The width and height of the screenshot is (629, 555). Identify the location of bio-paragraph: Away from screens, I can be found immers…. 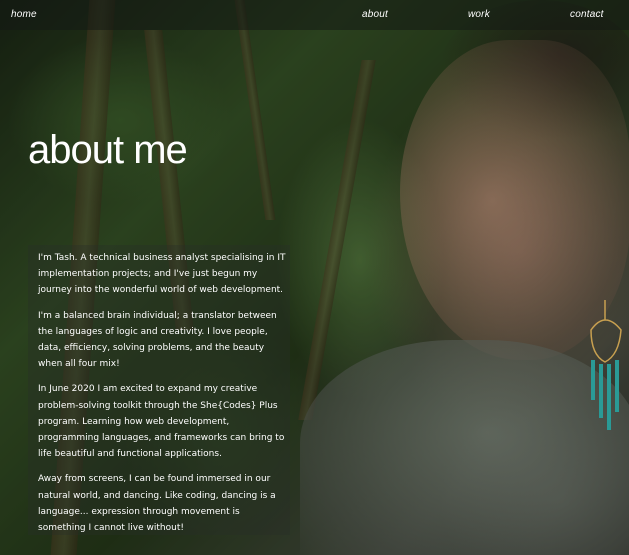
(157, 504).